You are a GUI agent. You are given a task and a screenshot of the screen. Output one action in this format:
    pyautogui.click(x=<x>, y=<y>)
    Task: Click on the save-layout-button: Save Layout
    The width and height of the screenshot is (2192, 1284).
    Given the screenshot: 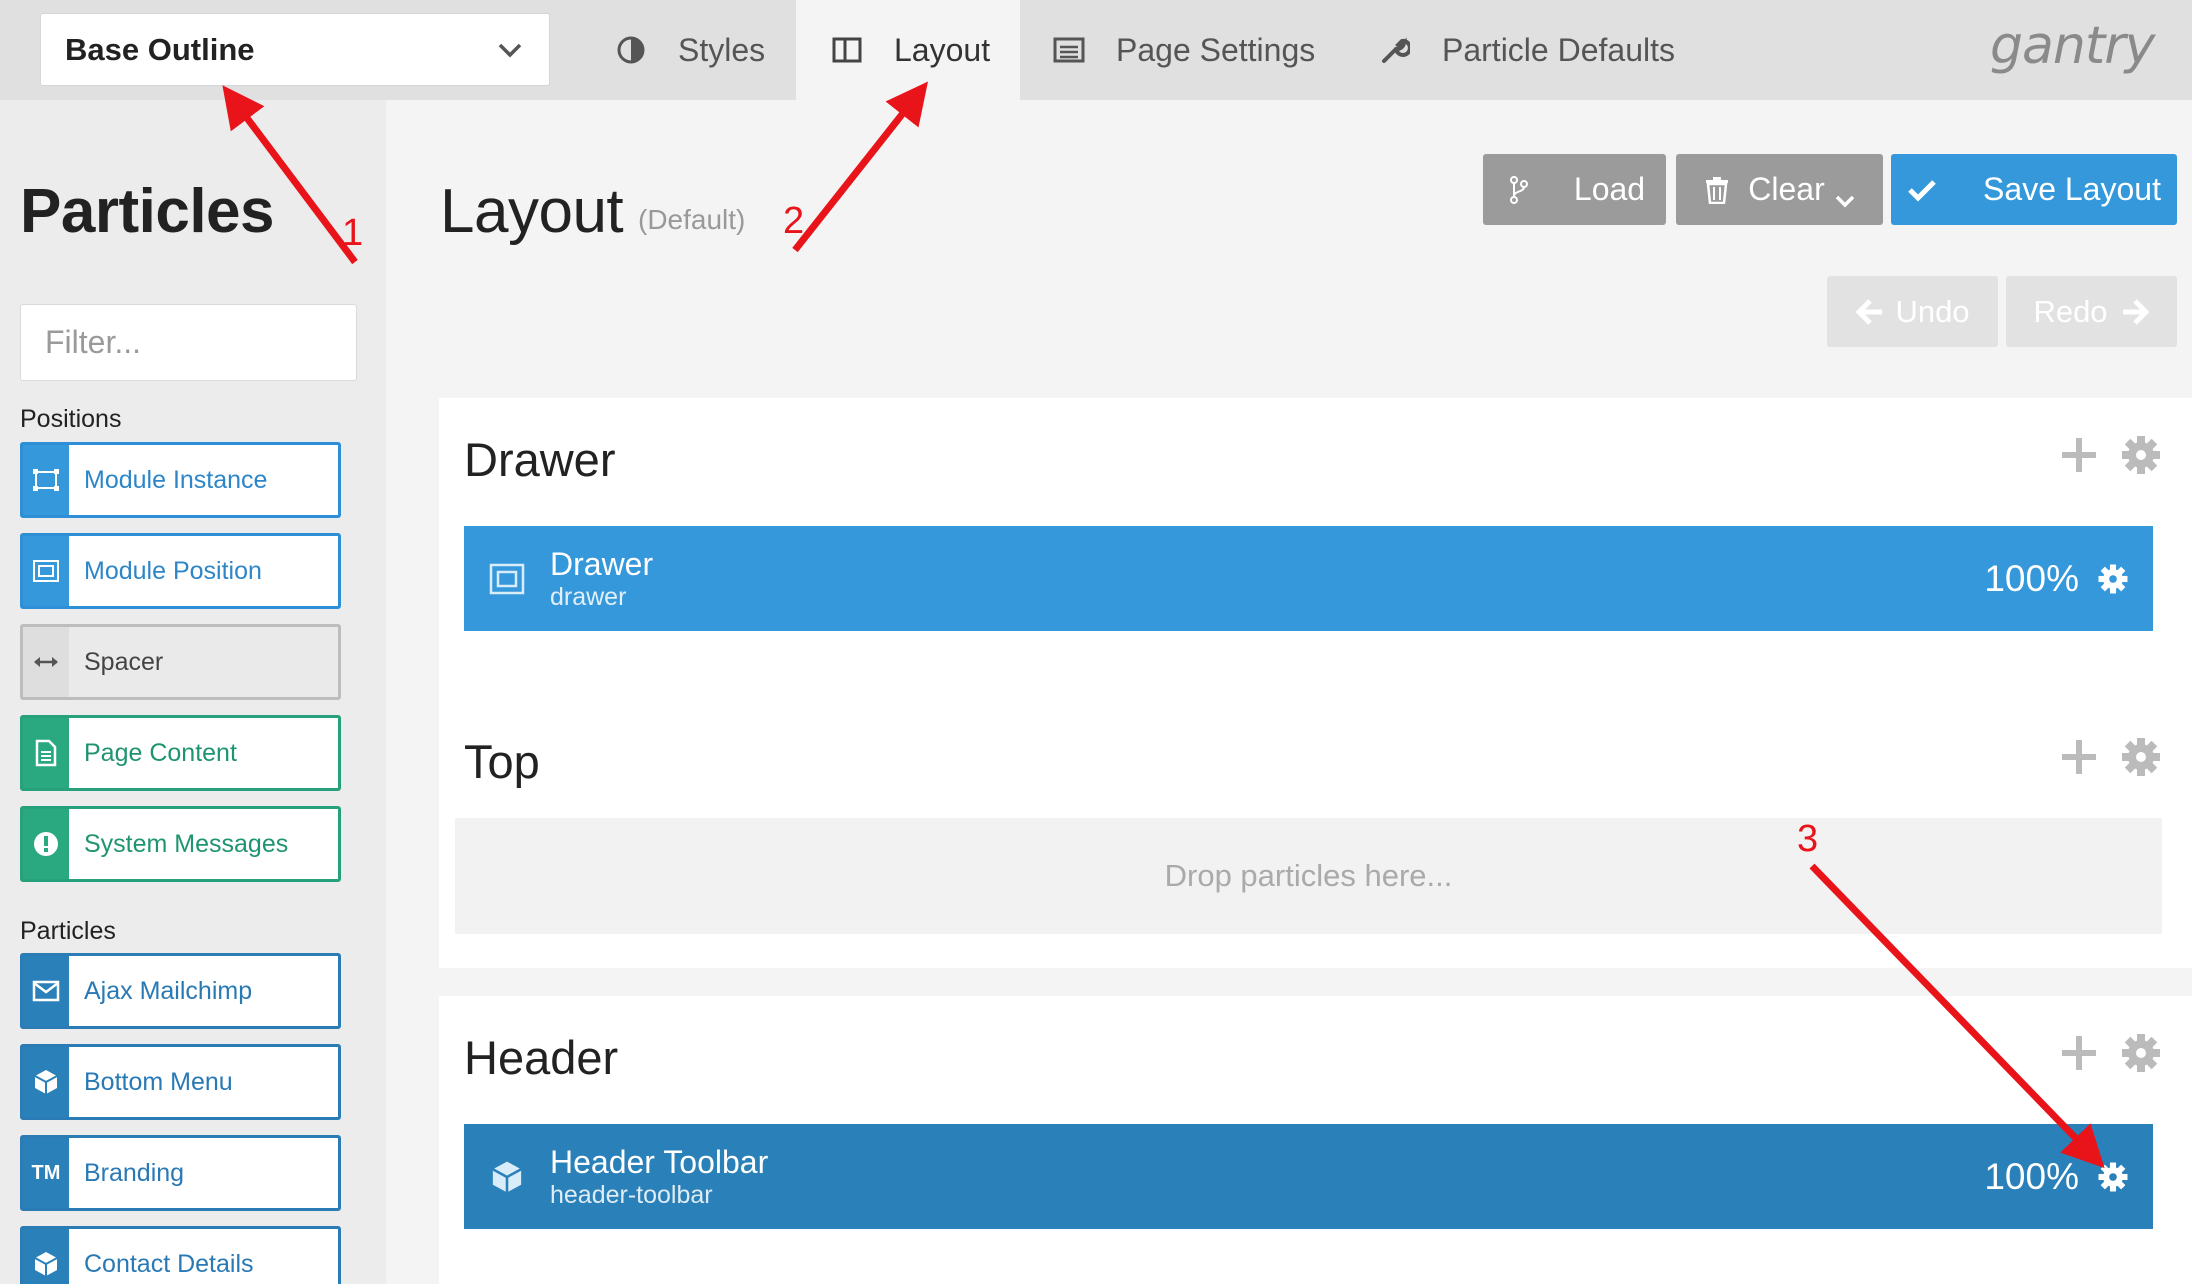 What is the action you would take?
    pyautogui.click(x=2034, y=189)
    